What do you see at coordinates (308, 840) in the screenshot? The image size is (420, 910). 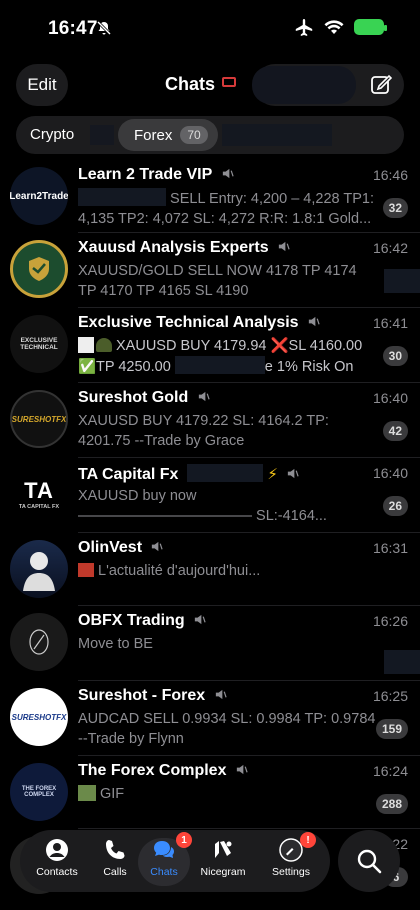 I see `tab-badge: !` at bounding box center [308, 840].